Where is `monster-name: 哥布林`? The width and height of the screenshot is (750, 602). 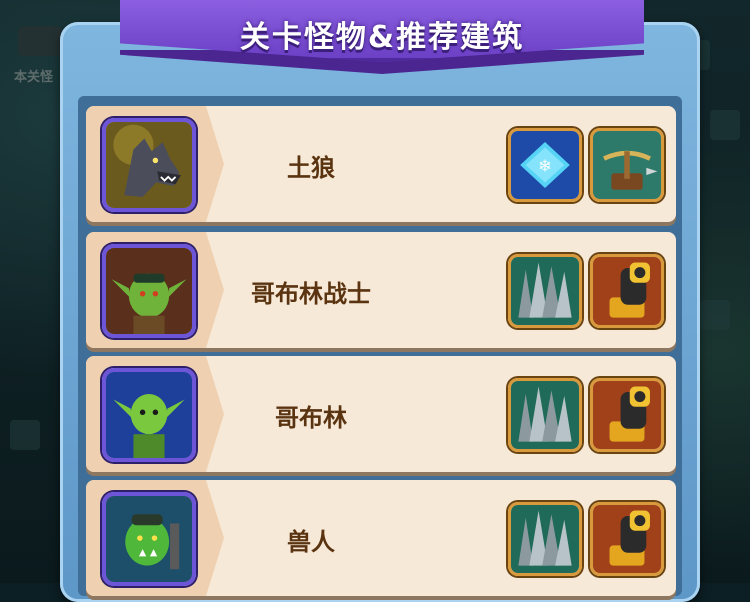
monster-name: 哥布林 is located at coordinates (311, 418).